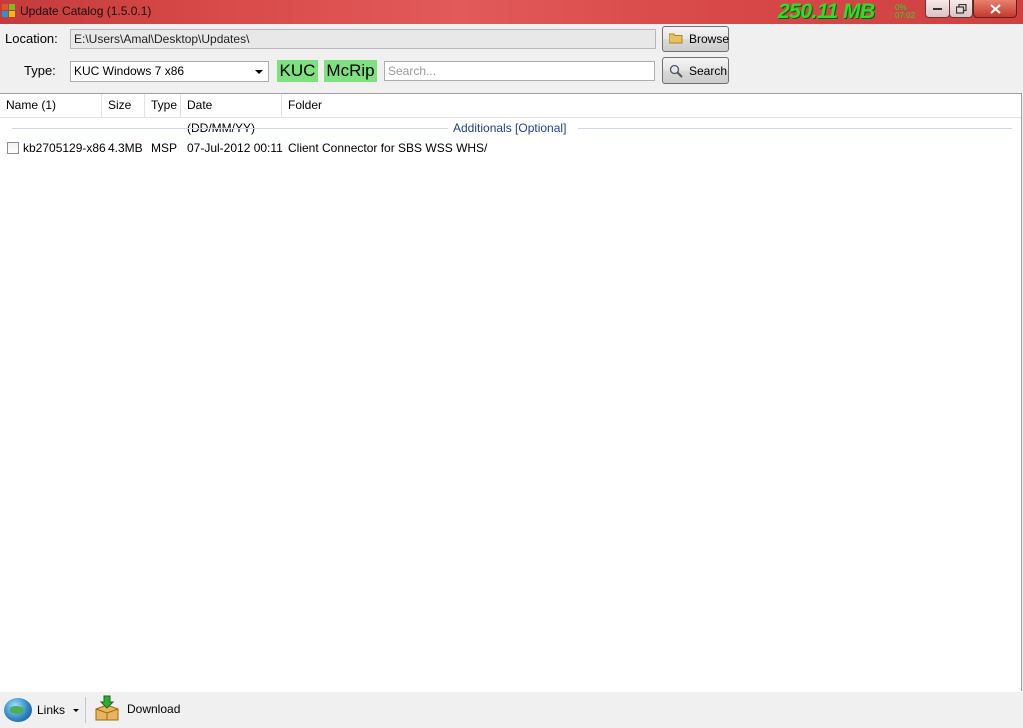 This screenshot has width=1023, height=728. I want to click on links-button: Links, so click(42, 710).